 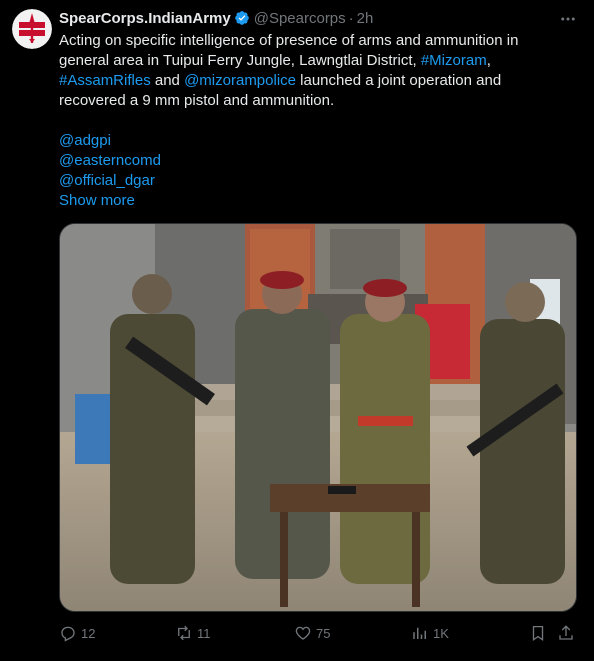 I want to click on like-button: 75, so click(x=312, y=633).